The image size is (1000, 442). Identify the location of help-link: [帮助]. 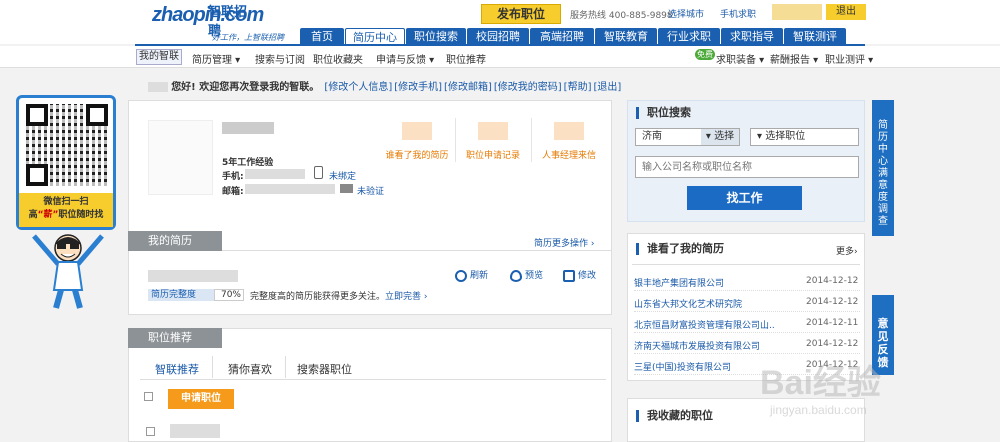
(578, 87).